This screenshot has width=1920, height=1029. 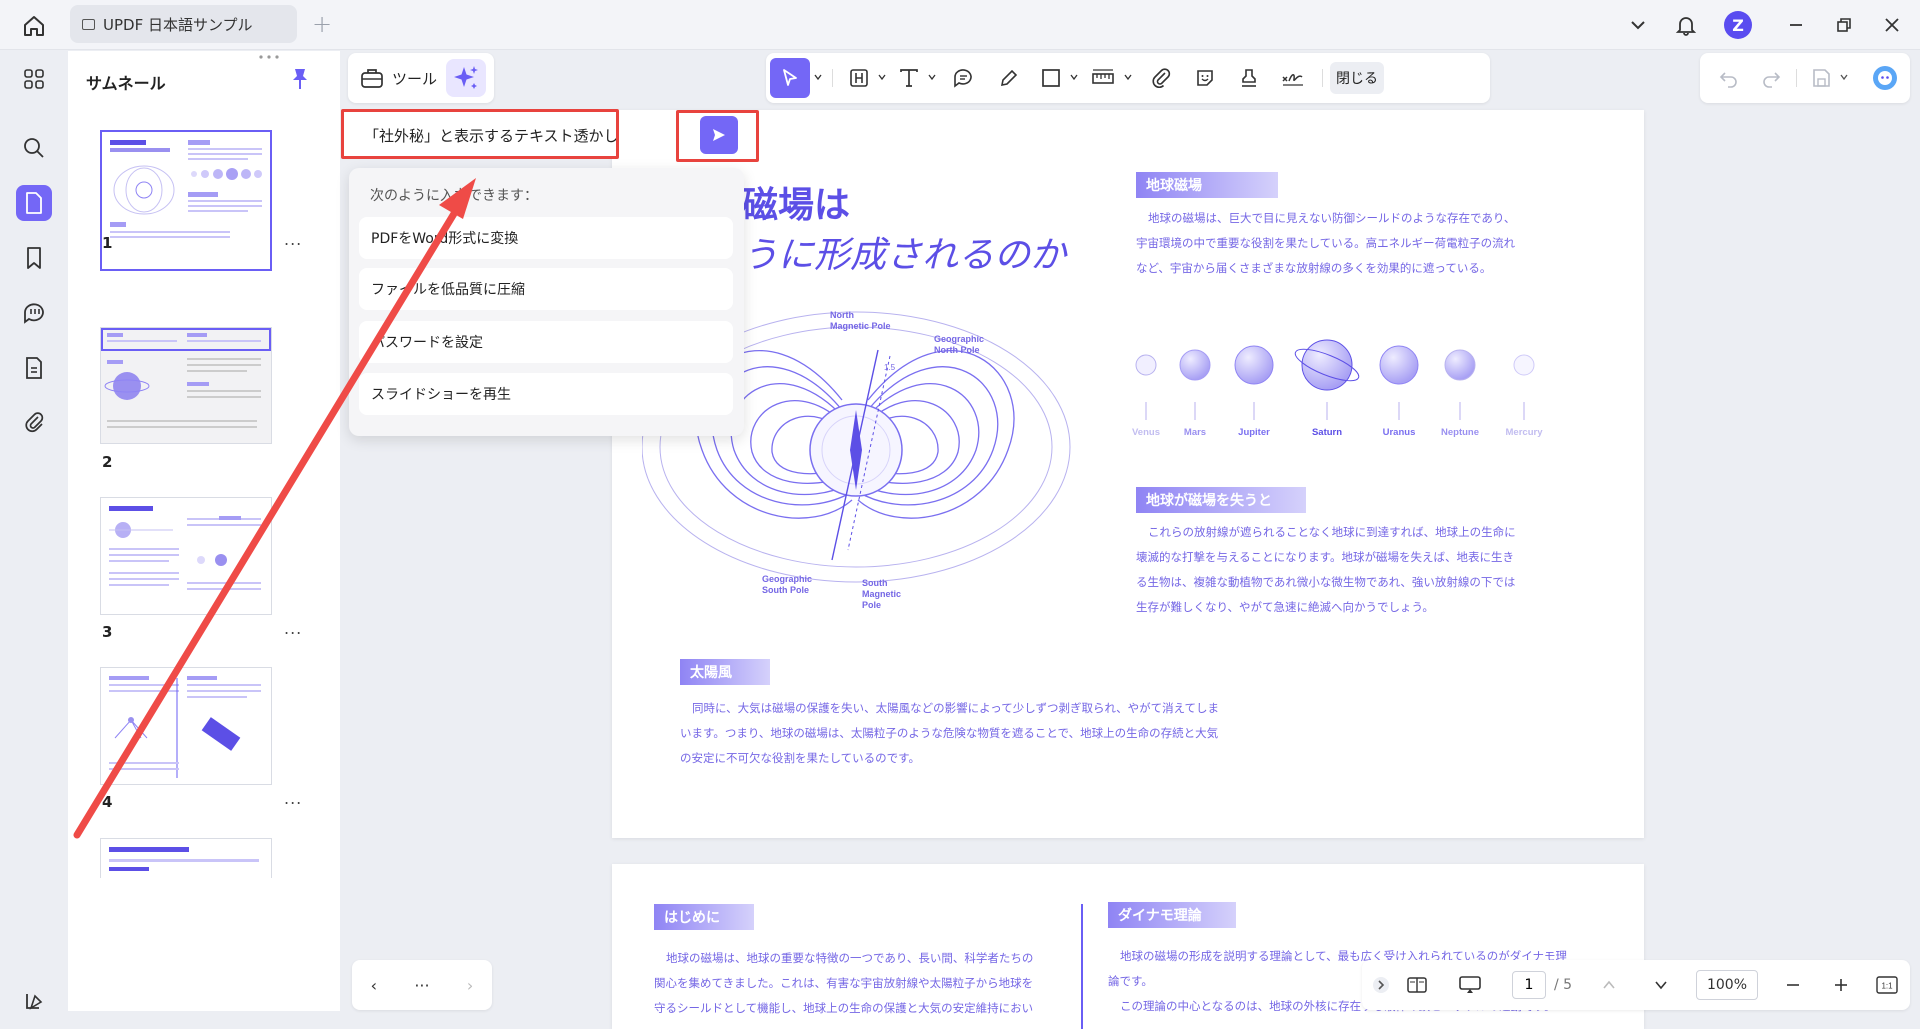 I want to click on actual-size-icon: 1:1, so click(x=1887, y=985).